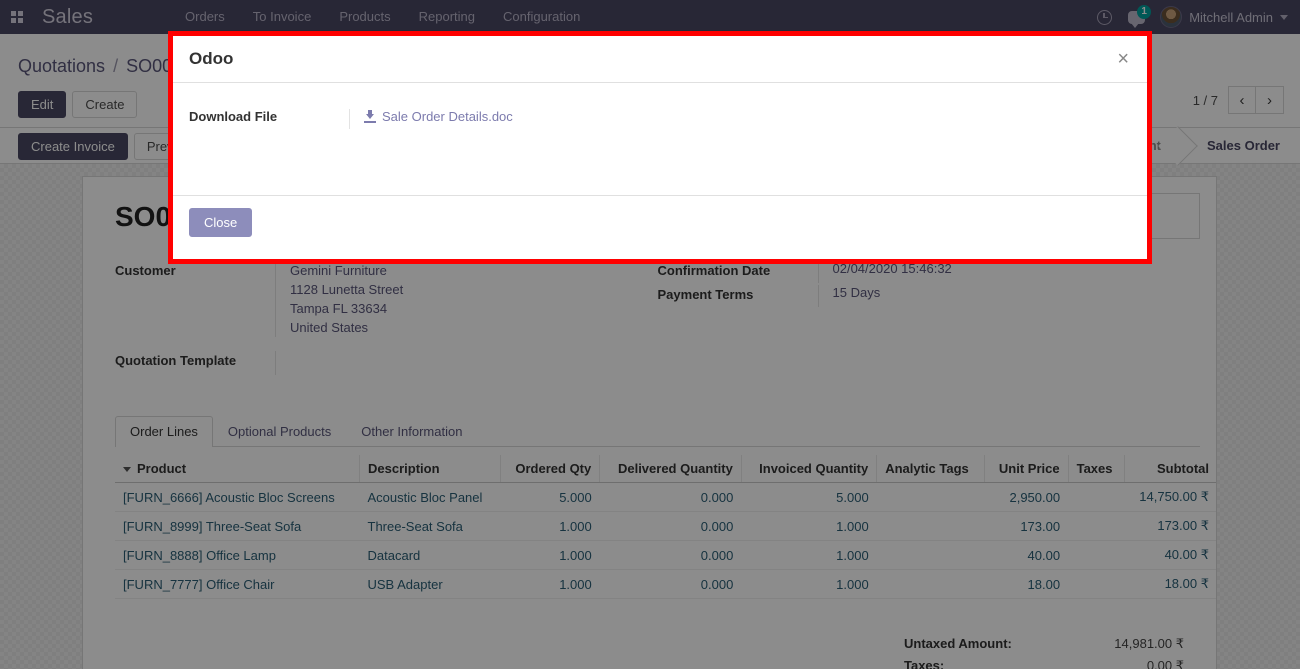 The height and width of the screenshot is (669, 1300). I want to click on download-file-value: Sale Order Details.doc, so click(431, 119).